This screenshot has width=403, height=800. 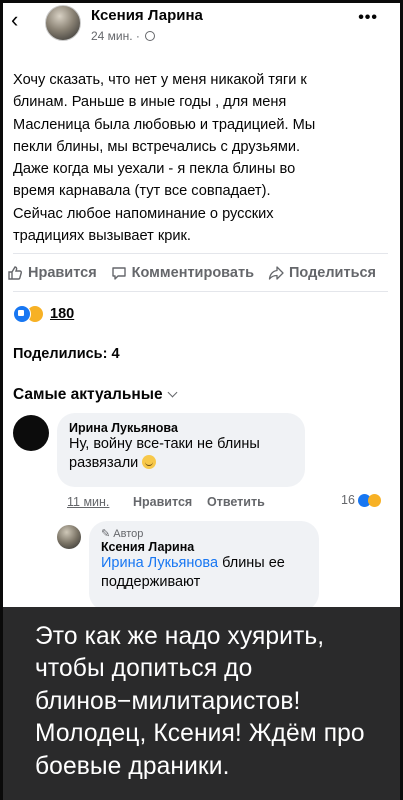 What do you see at coordinates (201, 28) in the screenshot?
I see `post-header: ‹ Ксения Ларина 24 мин. · •••` at bounding box center [201, 28].